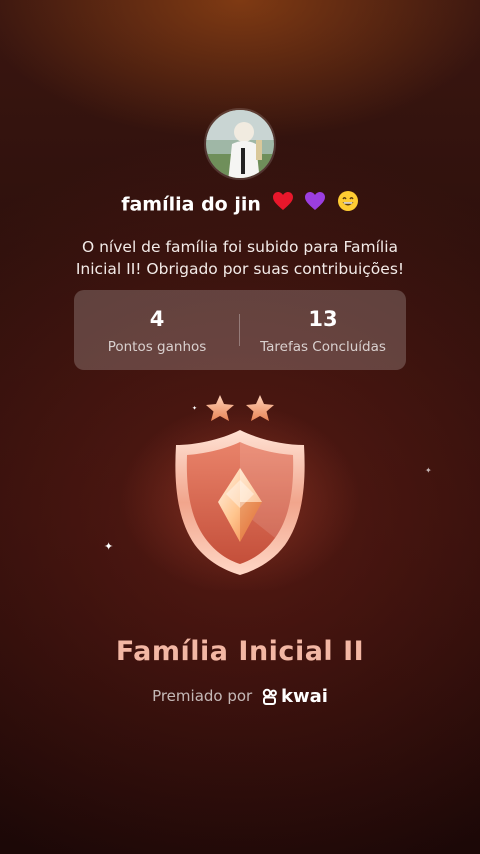 The image size is (480, 854). I want to click on tasks-label: Tarefas Concluídas, so click(323, 347).